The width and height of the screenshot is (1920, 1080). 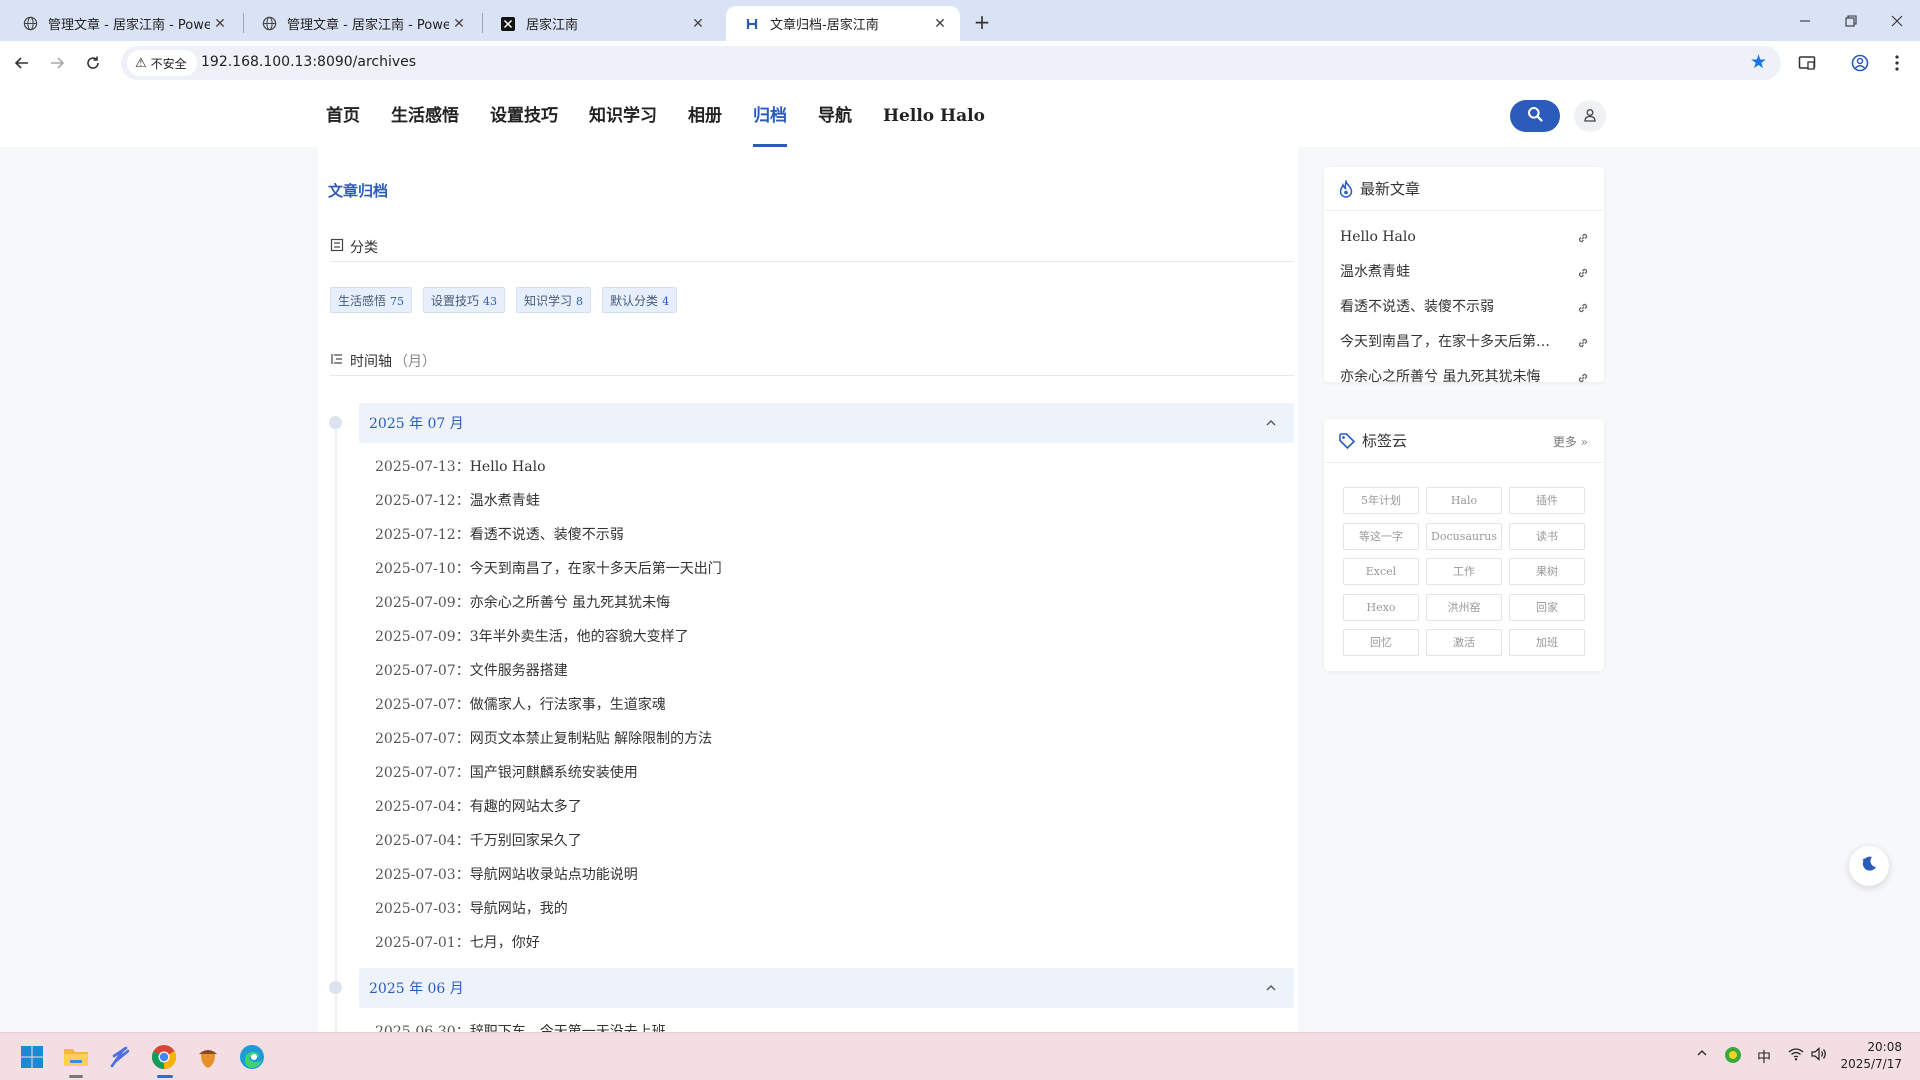 I want to click on chrome-icon, so click(x=164, y=1057).